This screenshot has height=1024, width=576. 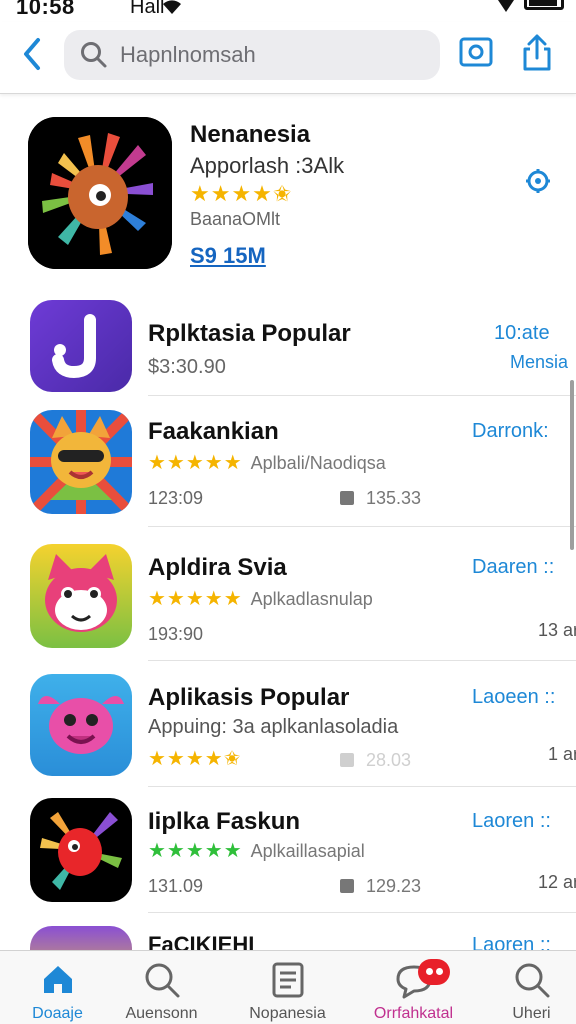 I want to click on app-date: 123:09, so click(x=176, y=498).